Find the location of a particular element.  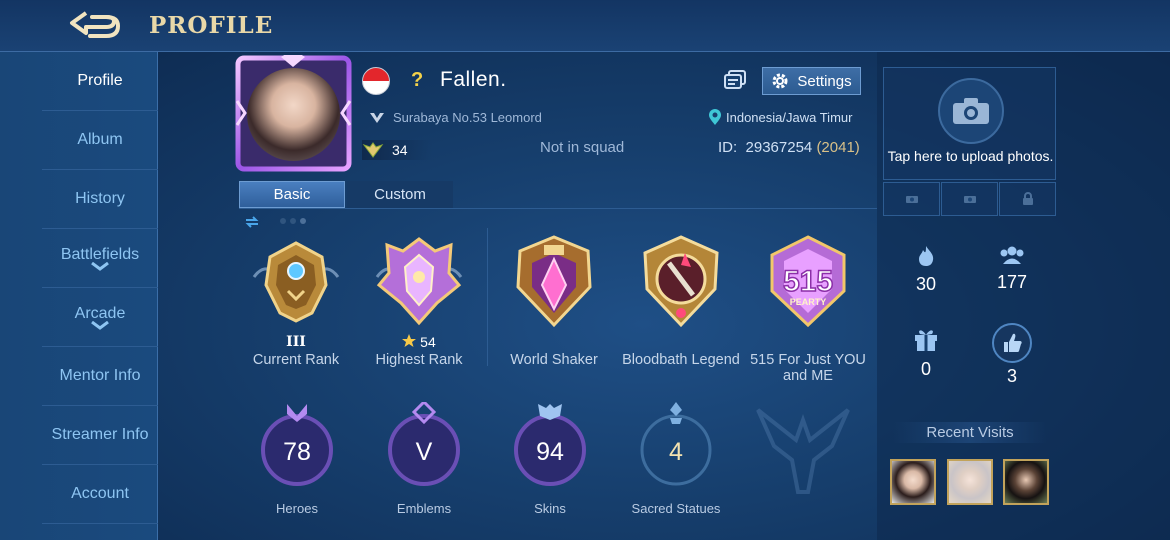

highest-rank-stars: 54 is located at coordinates (419, 343).